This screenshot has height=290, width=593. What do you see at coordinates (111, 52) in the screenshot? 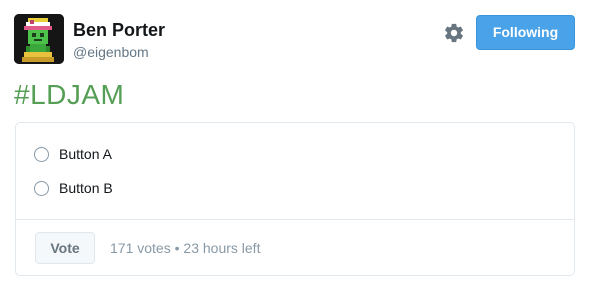
I see `user-handle: @eigenbom` at bounding box center [111, 52].